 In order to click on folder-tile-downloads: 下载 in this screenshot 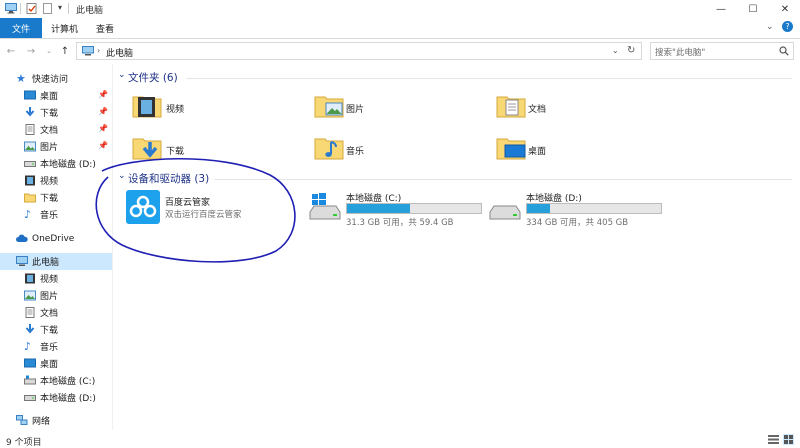, I will do `click(205, 149)`.